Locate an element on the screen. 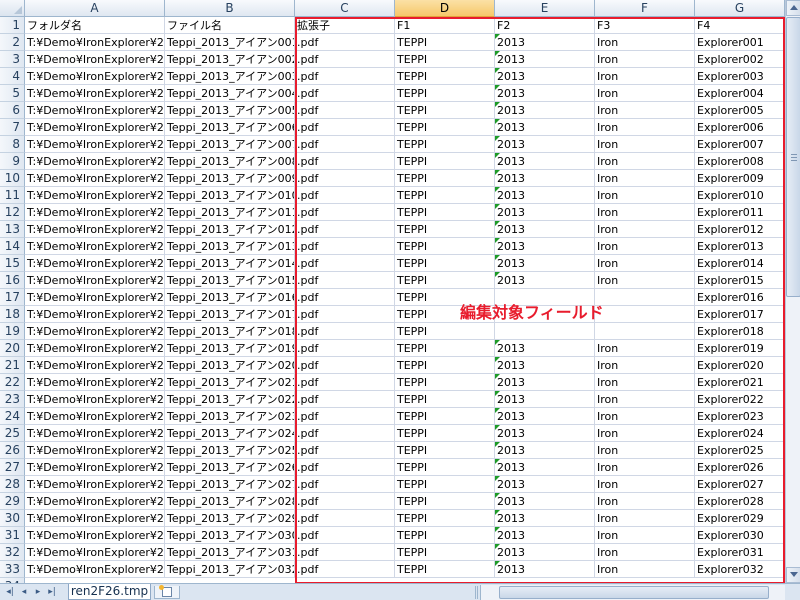 Image resolution: width=800 pixels, height=600 pixels. row-header: 12 is located at coordinates (12, 212).